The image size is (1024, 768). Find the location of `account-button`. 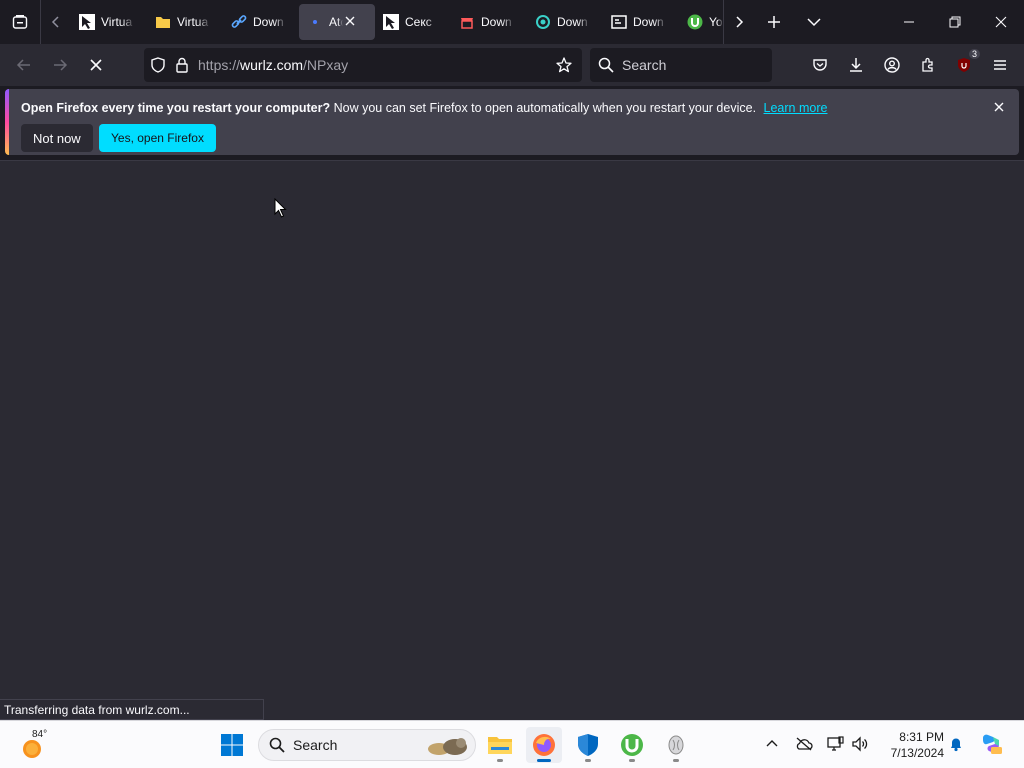

account-button is located at coordinates (892, 65).